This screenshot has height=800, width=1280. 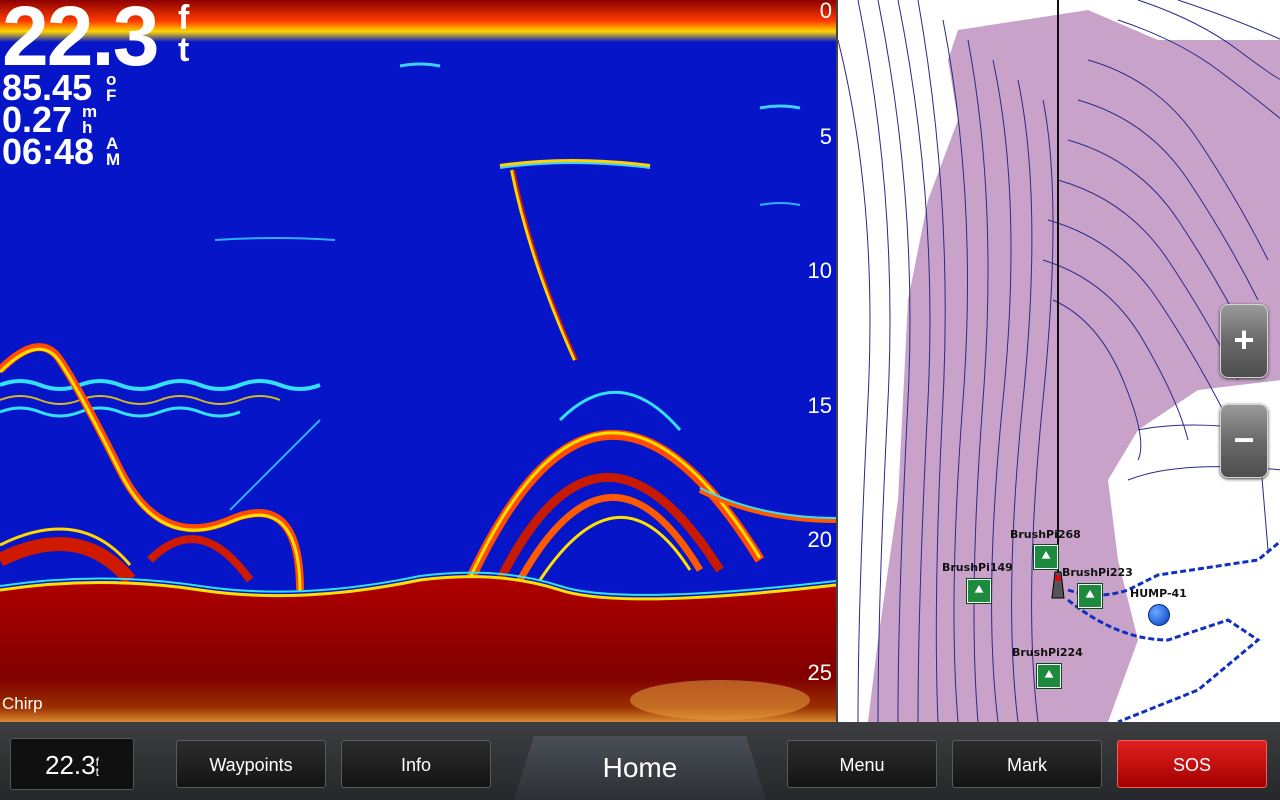 What do you see at coordinates (22, 703) in the screenshot?
I see `sonar-mode-label: Chirp` at bounding box center [22, 703].